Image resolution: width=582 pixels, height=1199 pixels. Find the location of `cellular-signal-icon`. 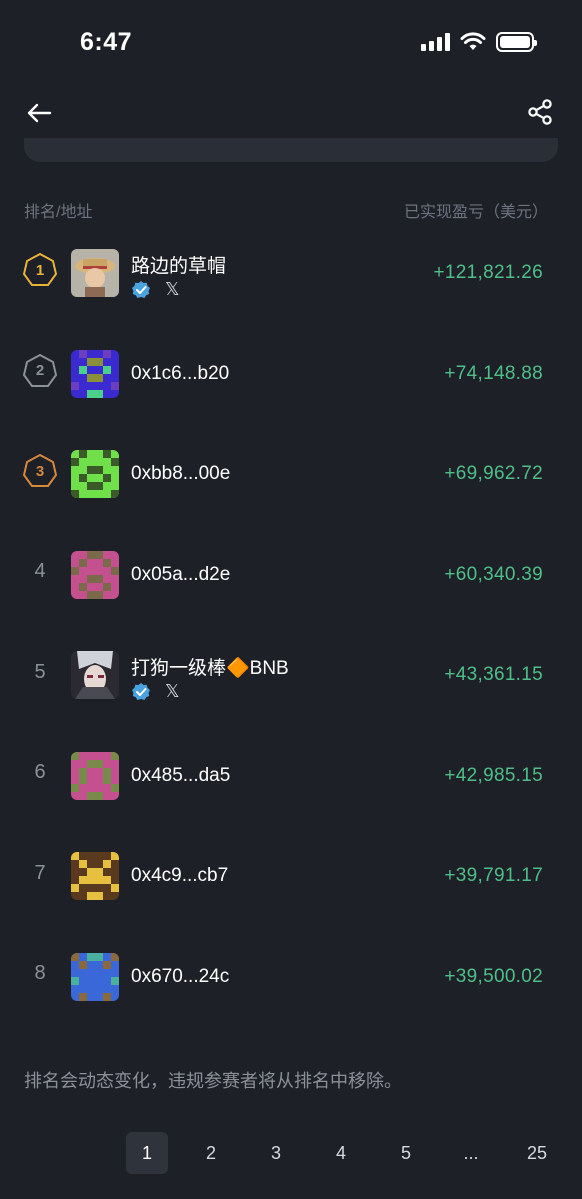

cellular-signal-icon is located at coordinates (435, 42).